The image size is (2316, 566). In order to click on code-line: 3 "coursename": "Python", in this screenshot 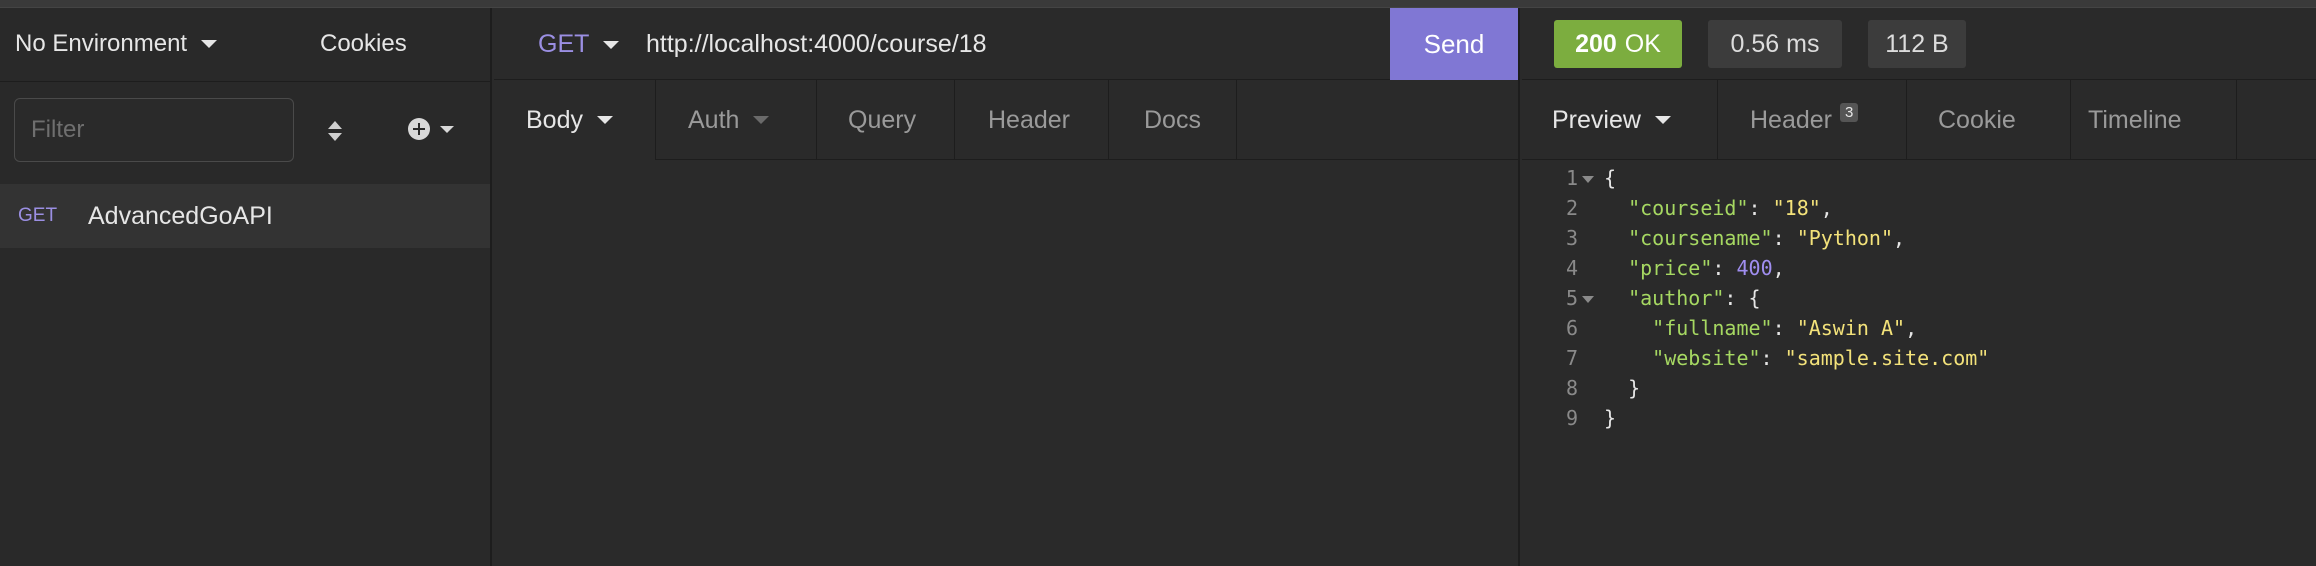, I will do `click(1919, 241)`.